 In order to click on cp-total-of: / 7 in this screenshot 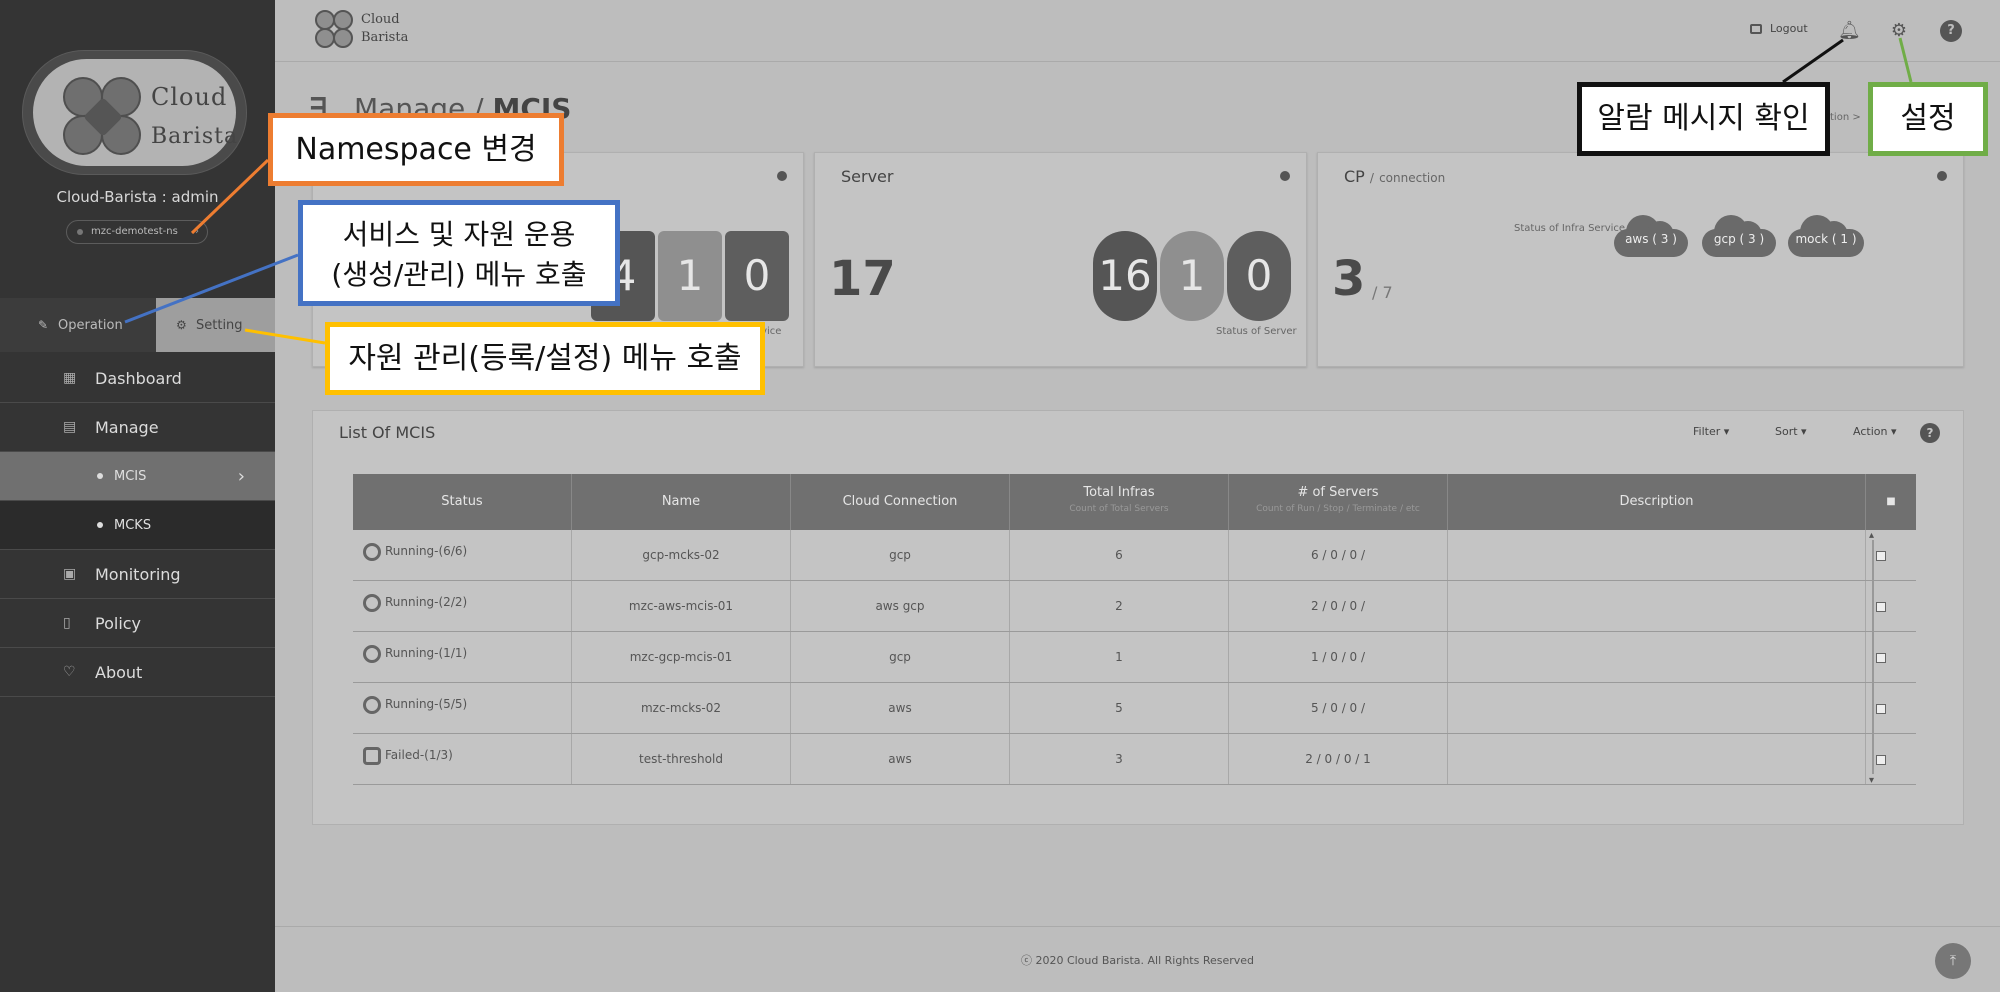, I will do `click(1382, 292)`.